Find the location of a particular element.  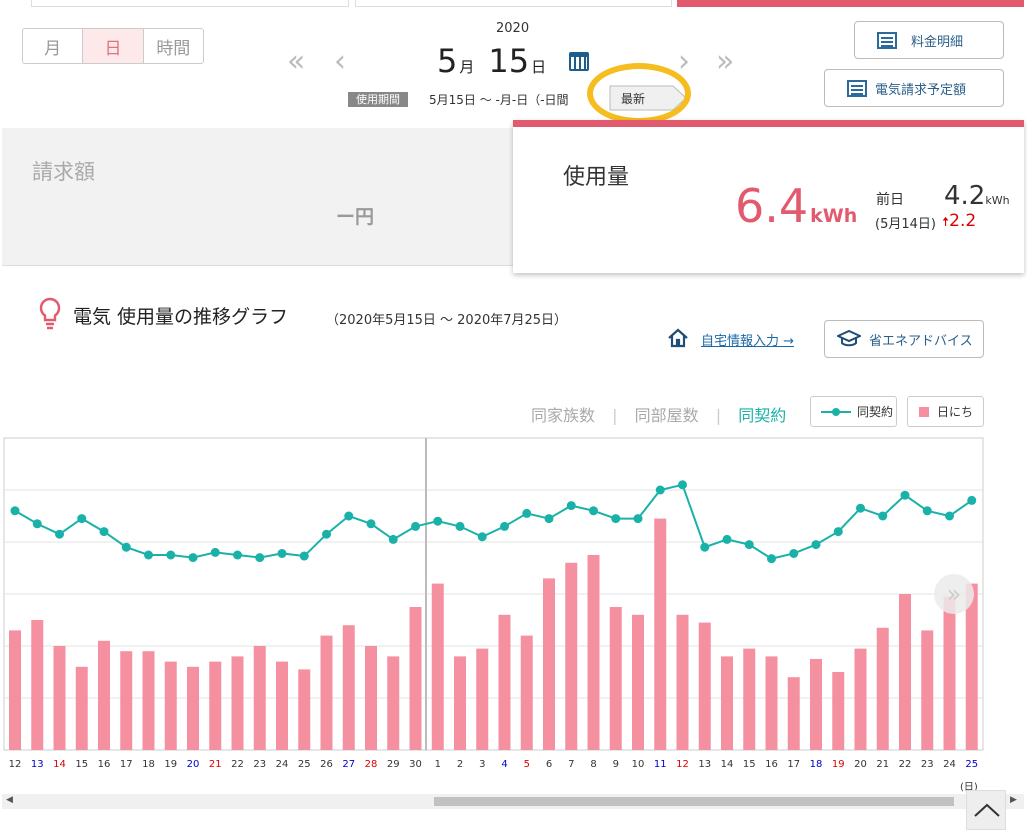

toggle-month: 月 is located at coordinates (53, 46).